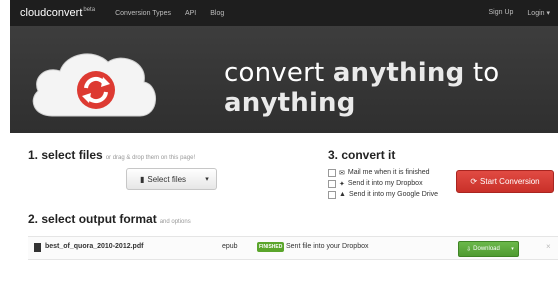  Describe the element at coordinates (89, 10) in the screenshot. I see `brand-beta: beta` at that location.